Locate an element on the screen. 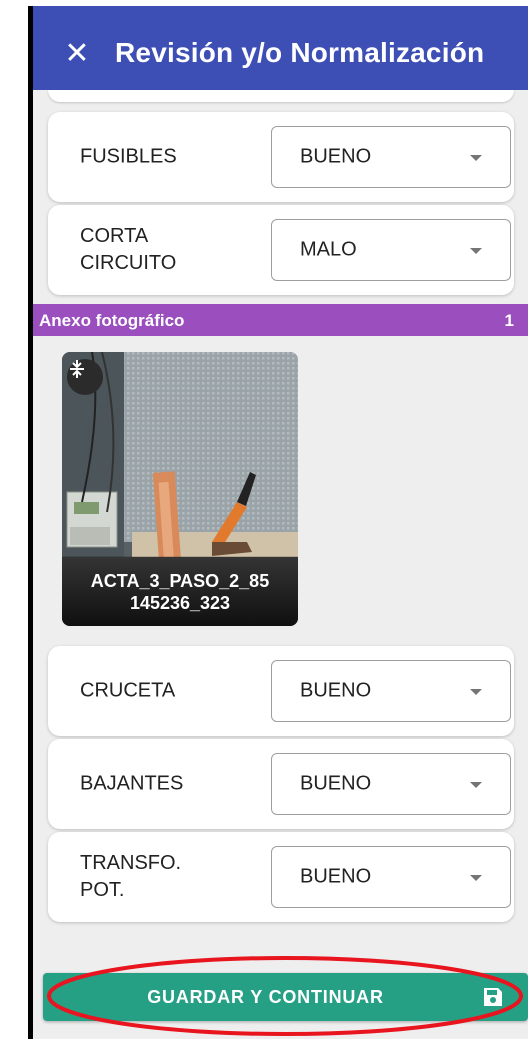 The width and height of the screenshot is (528, 1039). page-title: Revisión y/o Normalización is located at coordinates (300, 52).